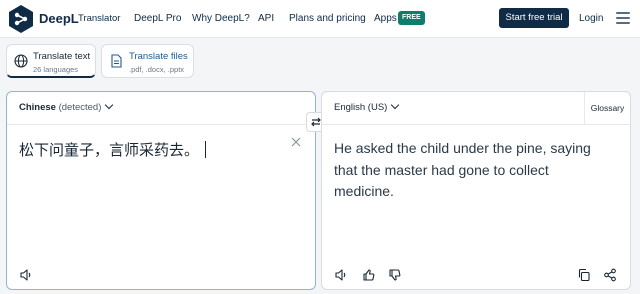  What do you see at coordinates (161, 108) in the screenshot?
I see `source-panel-header: Chinese (detected)` at bounding box center [161, 108].